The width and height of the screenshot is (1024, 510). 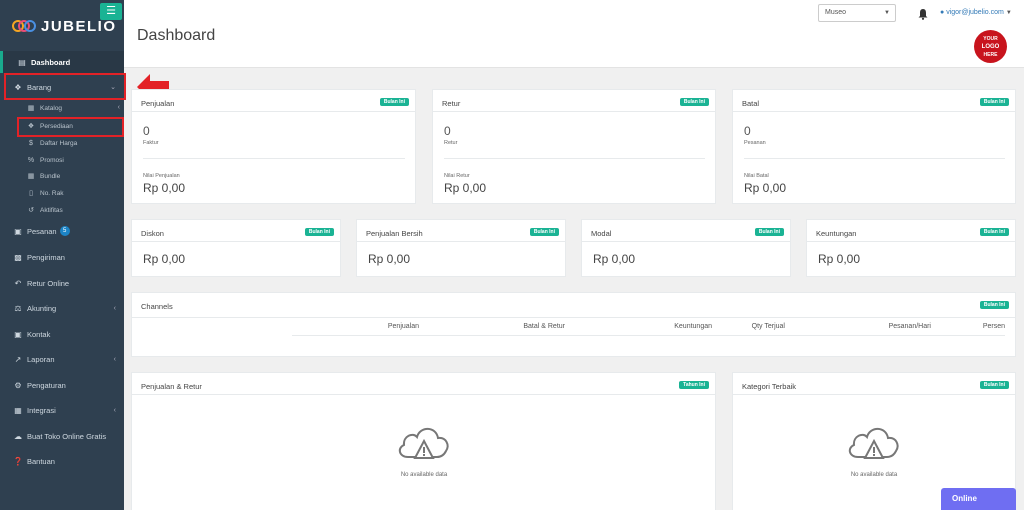 What do you see at coordinates (910, 326) in the screenshot?
I see `column-header-pesanan-hari: Pesanan/Hari` at bounding box center [910, 326].